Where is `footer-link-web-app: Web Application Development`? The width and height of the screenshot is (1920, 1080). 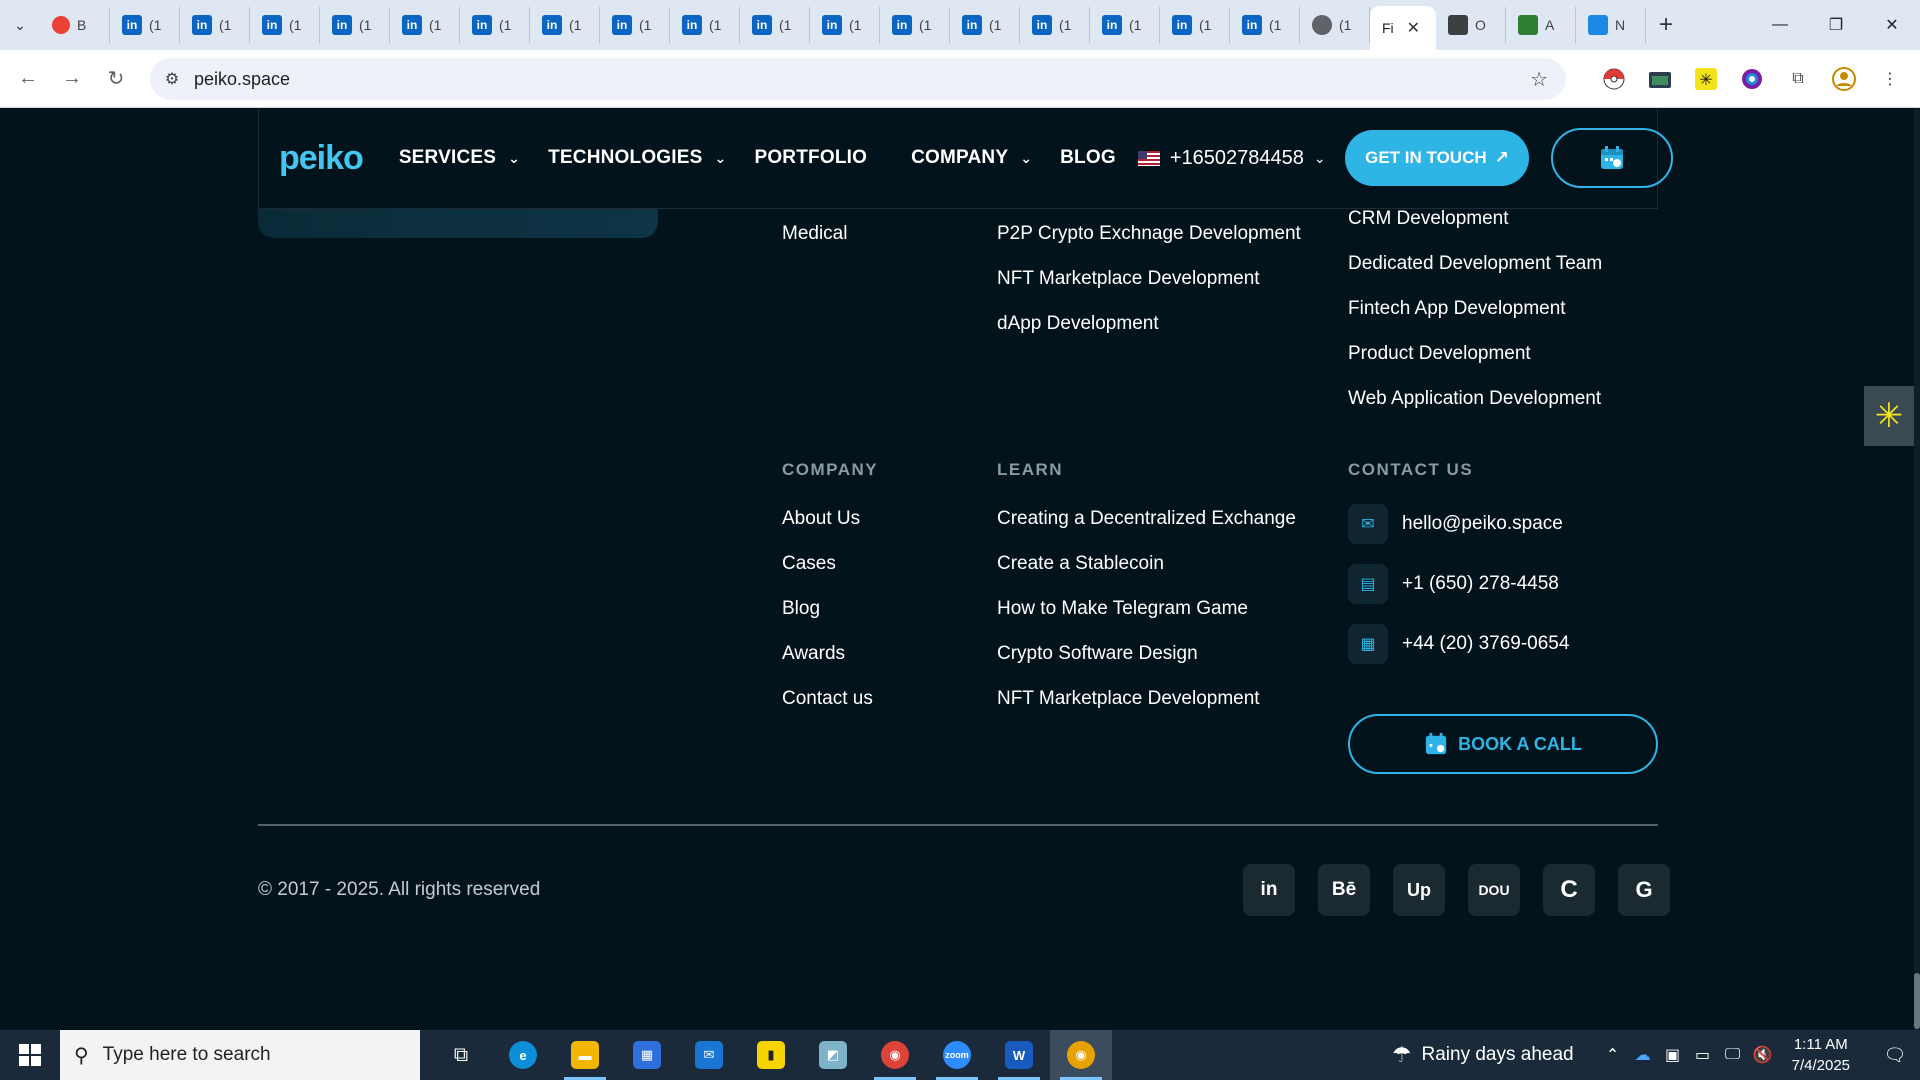
footer-link-web-app: Web Application Development is located at coordinates (1474, 399).